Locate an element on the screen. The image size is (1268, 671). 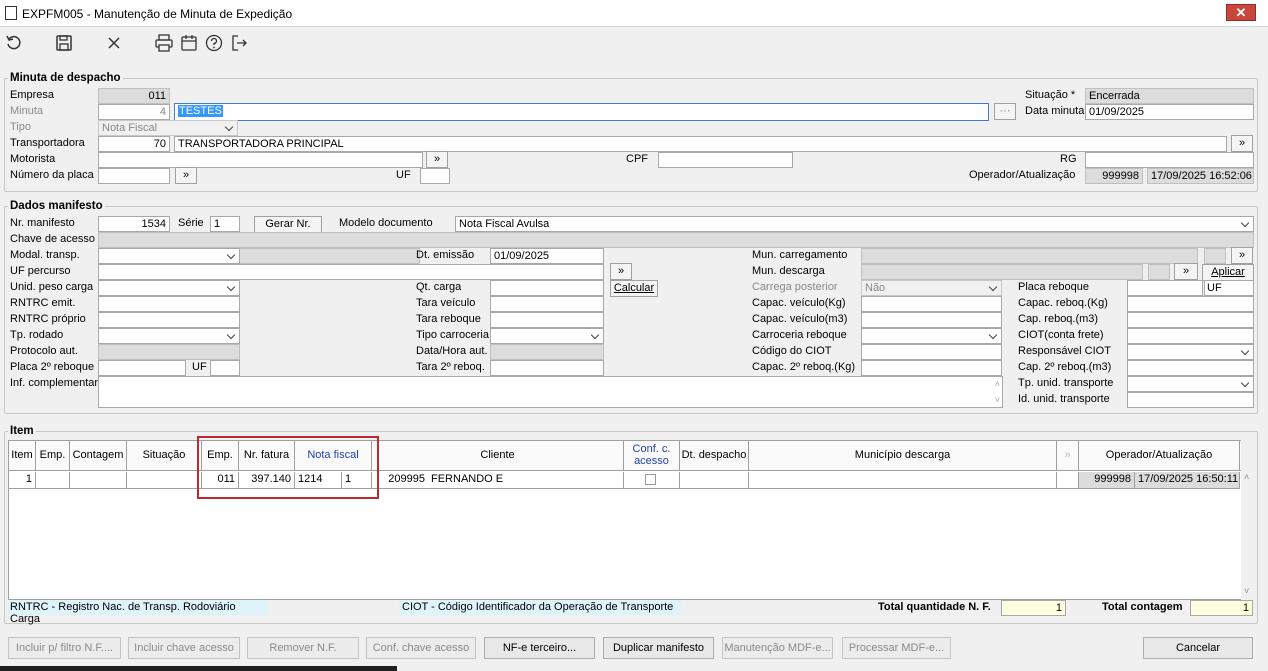
mun-desc-button: » is located at coordinates (1186, 271).